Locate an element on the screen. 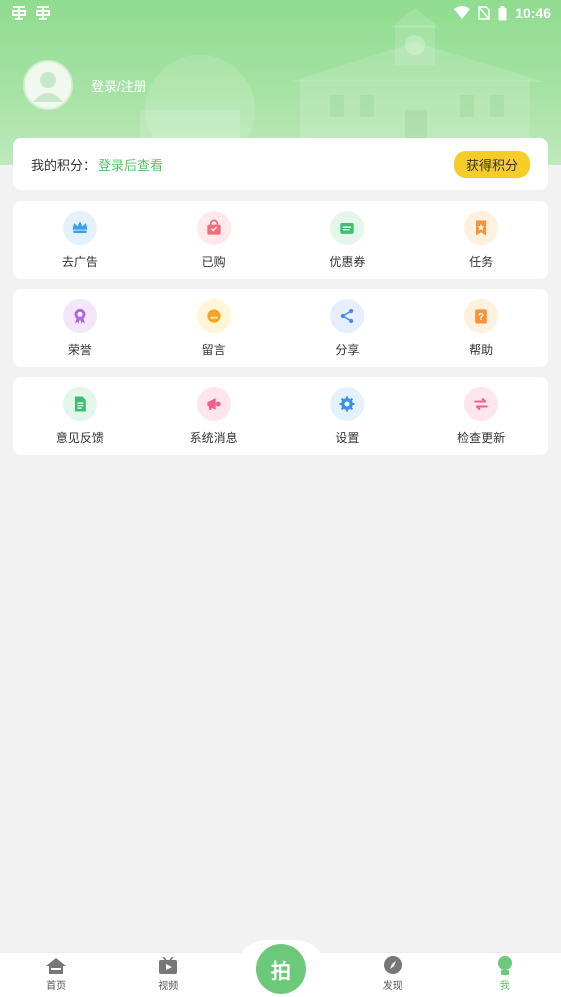  nav-video: 视频 is located at coordinates (168, 977).